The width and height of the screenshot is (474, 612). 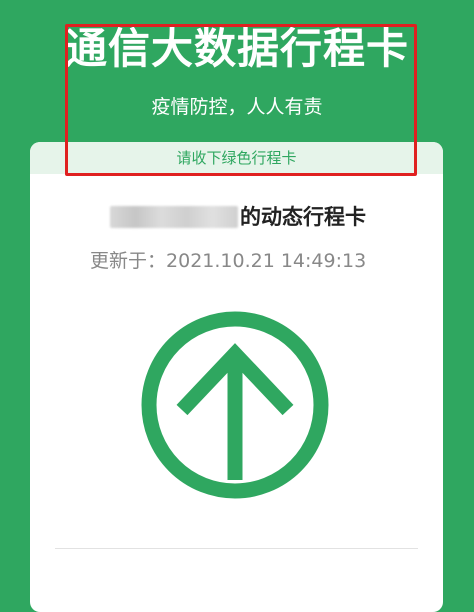 I want to click on update-timestamp: 更新于：2021.10.21 14:49:13, so click(x=228, y=261).